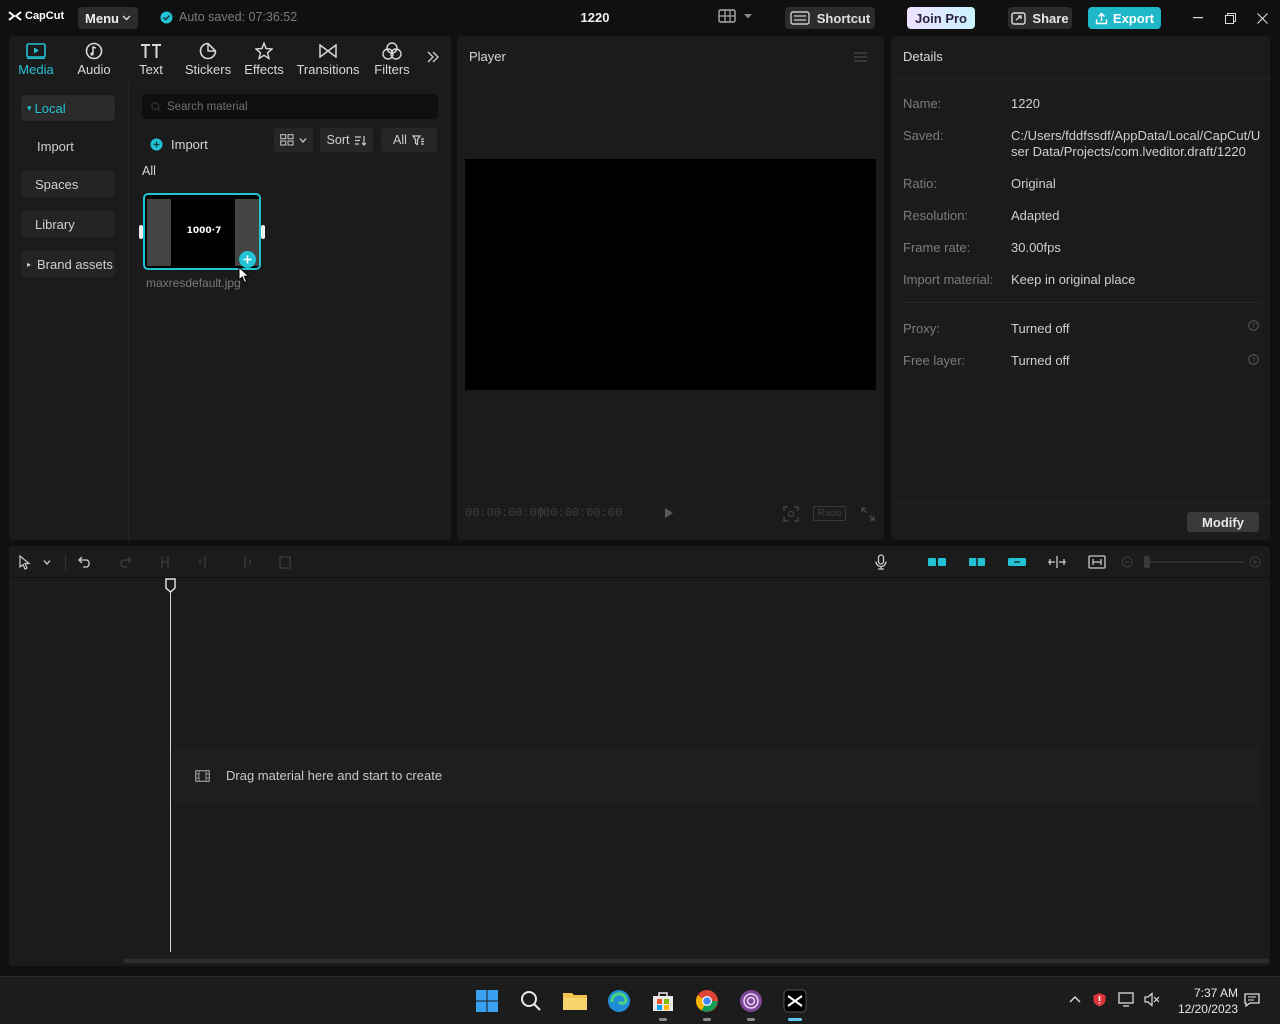 Image resolution: width=1280 pixels, height=1024 pixels. I want to click on linkage-button, so click(1017, 562).